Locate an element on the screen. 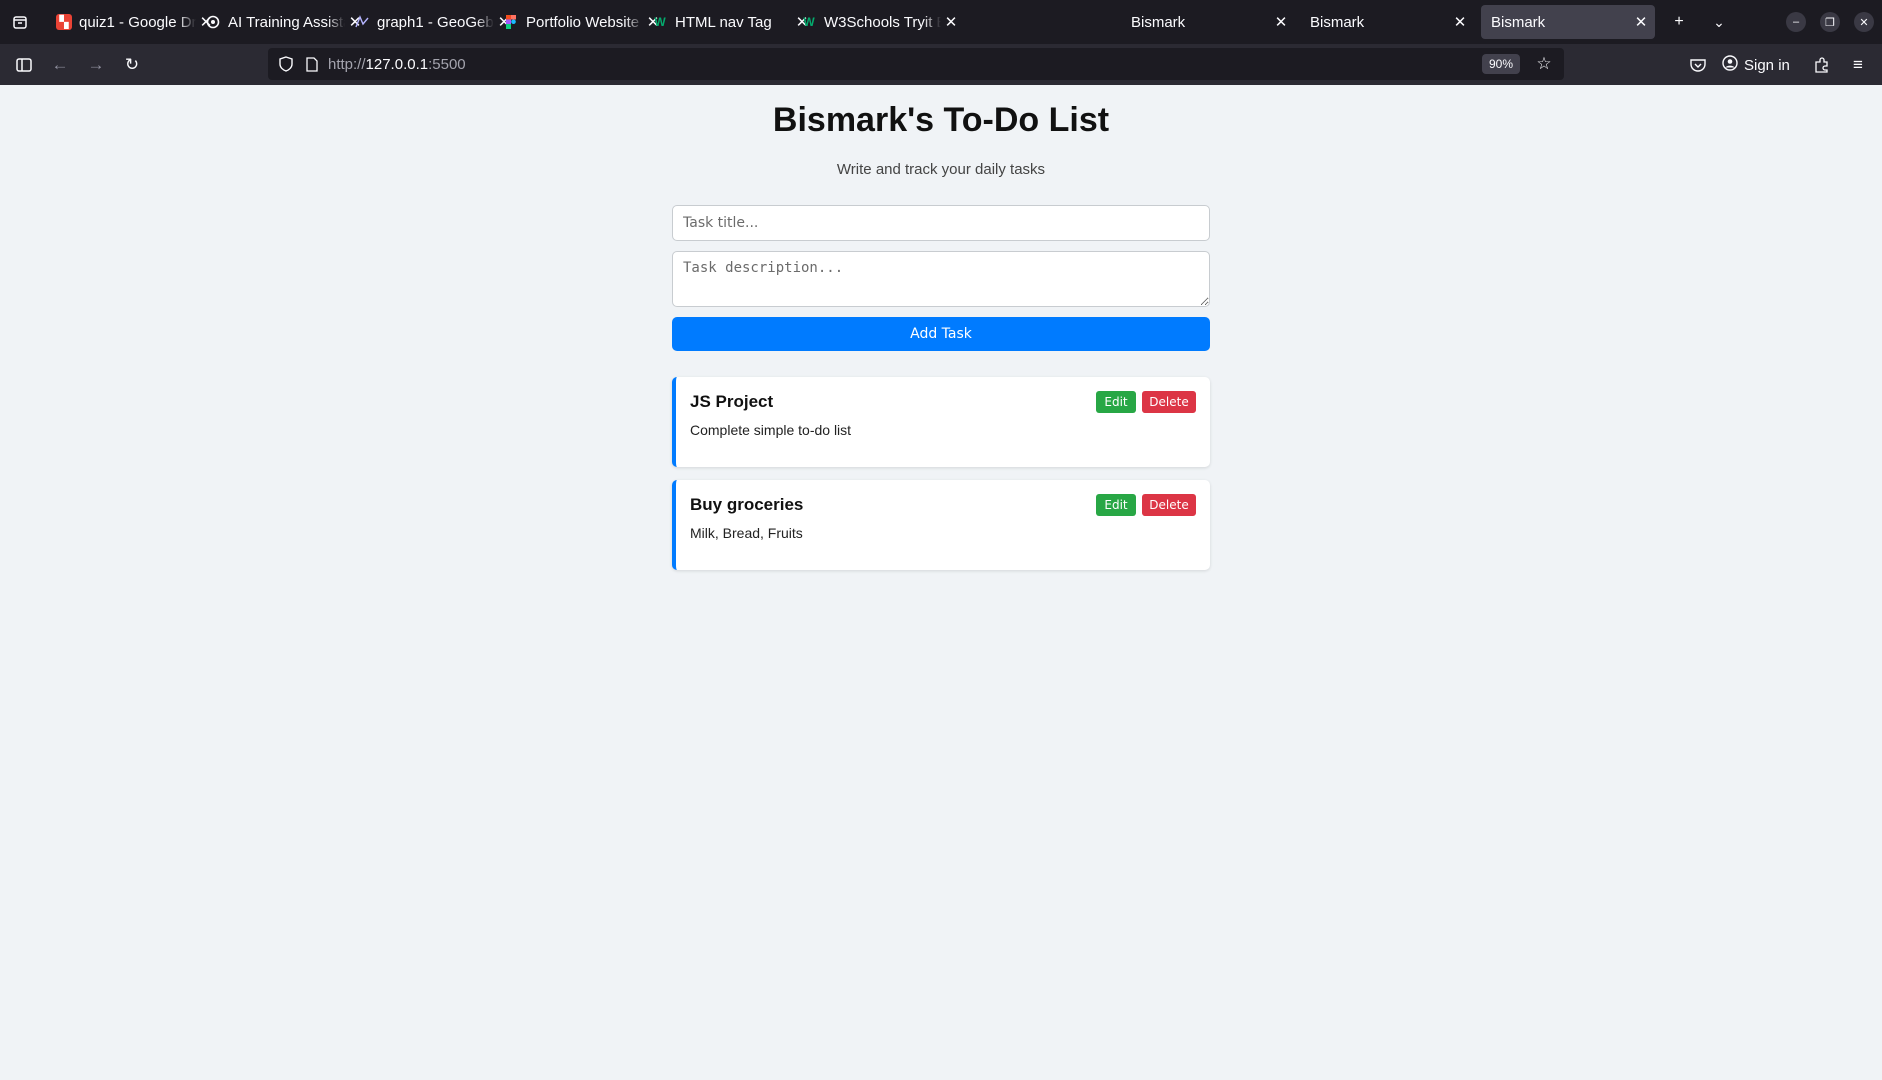 Image resolution: width=1882 pixels, height=1080 pixels. restore-window-icon: ❐ is located at coordinates (1830, 22).